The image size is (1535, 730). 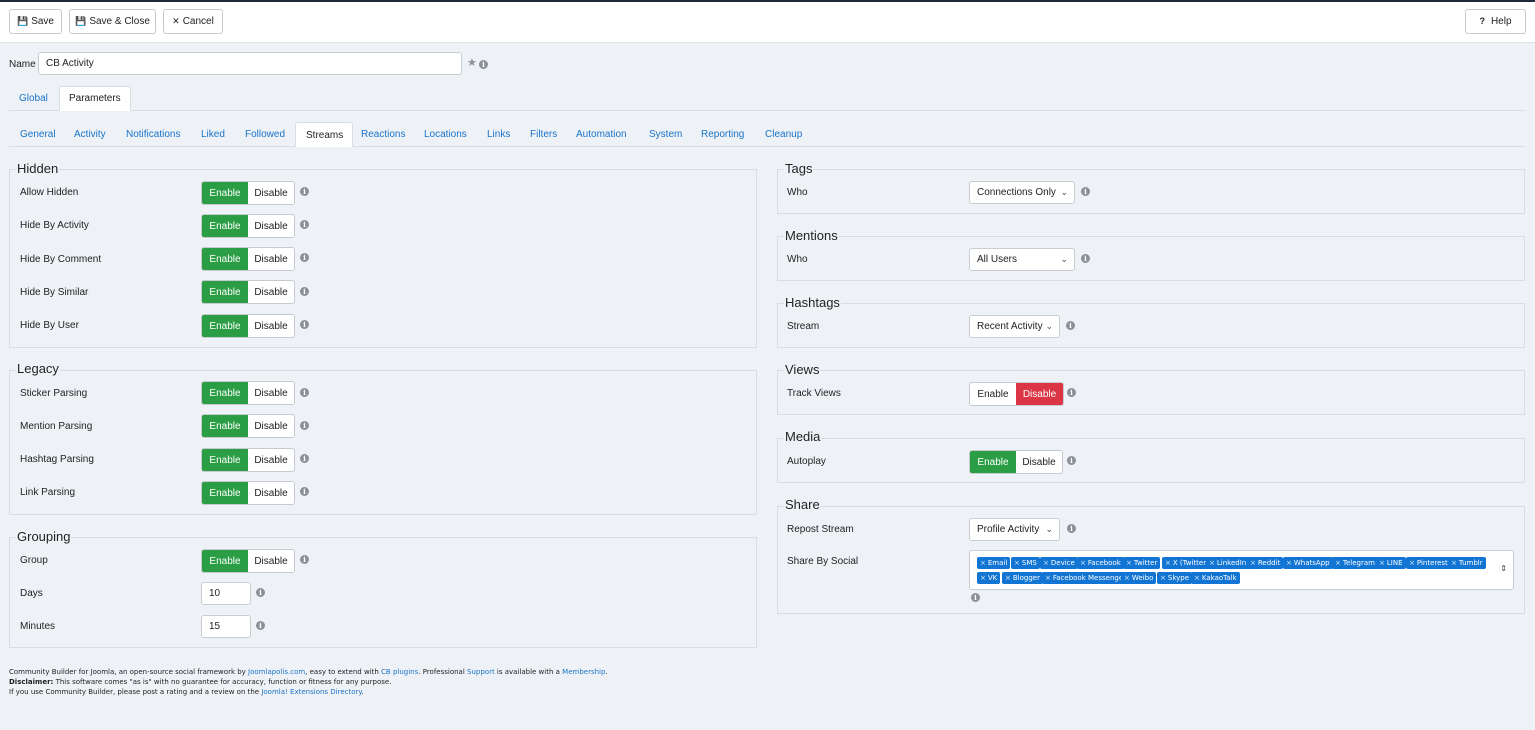 I want to click on joomlapolis-link: Joomlapolis.com, so click(x=276, y=672).